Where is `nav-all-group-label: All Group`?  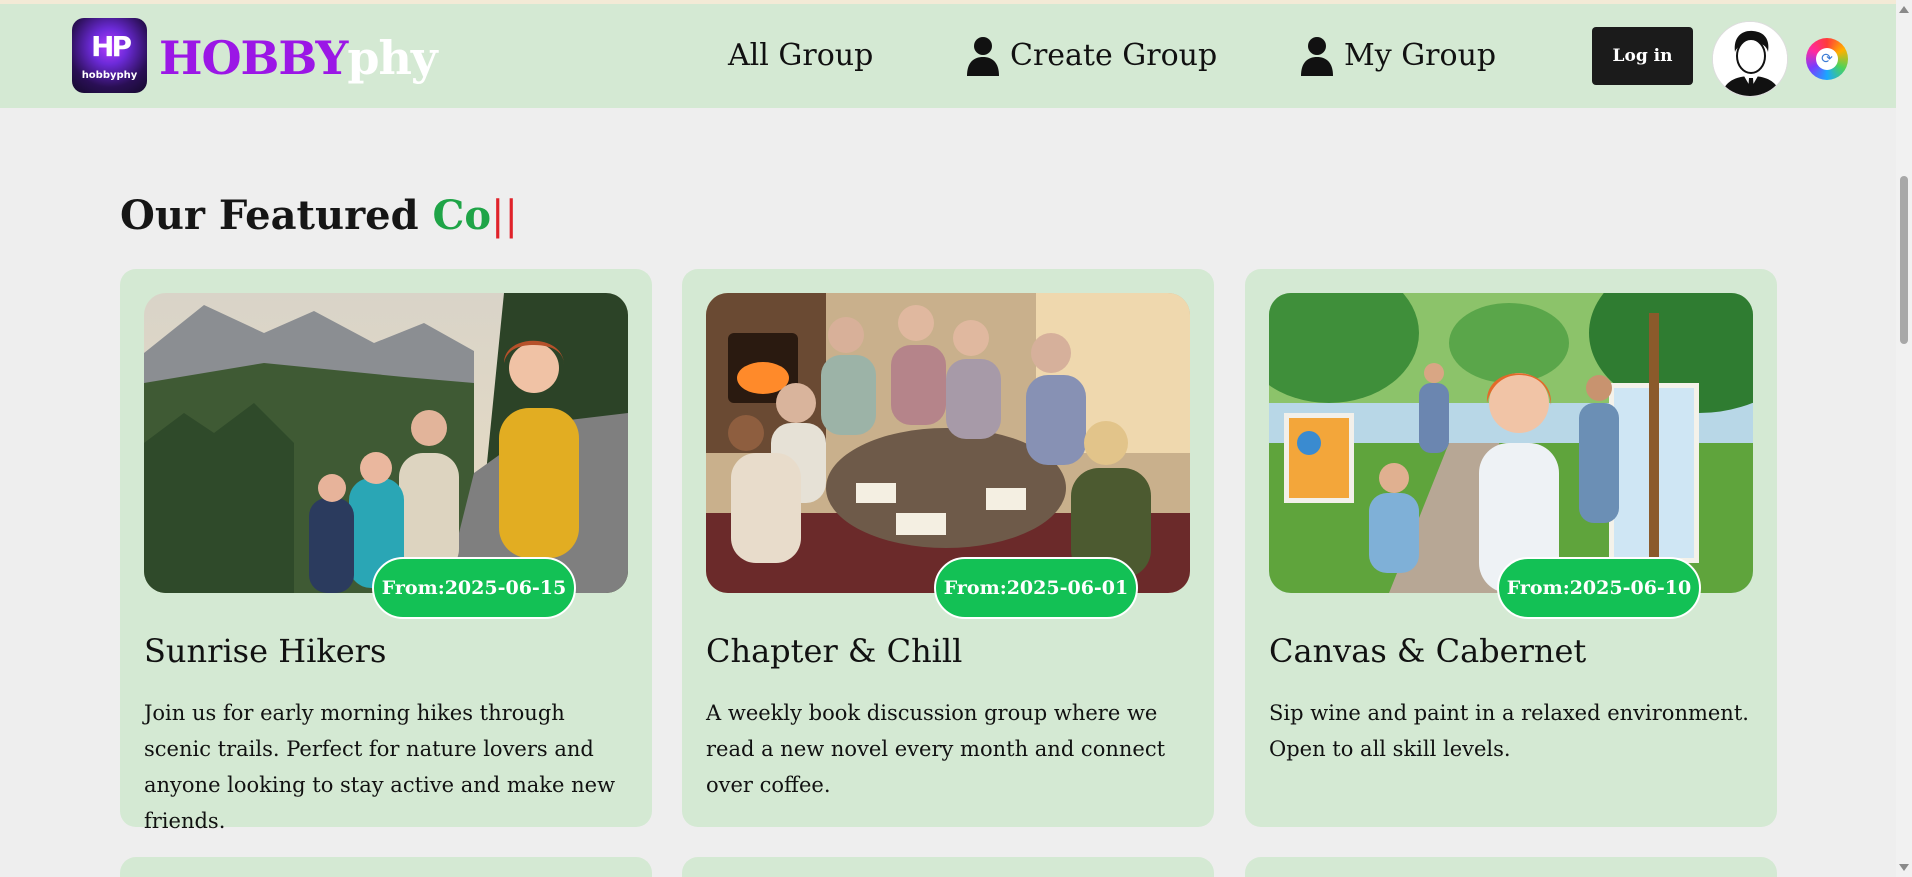 nav-all-group-label: All Group is located at coordinates (801, 55).